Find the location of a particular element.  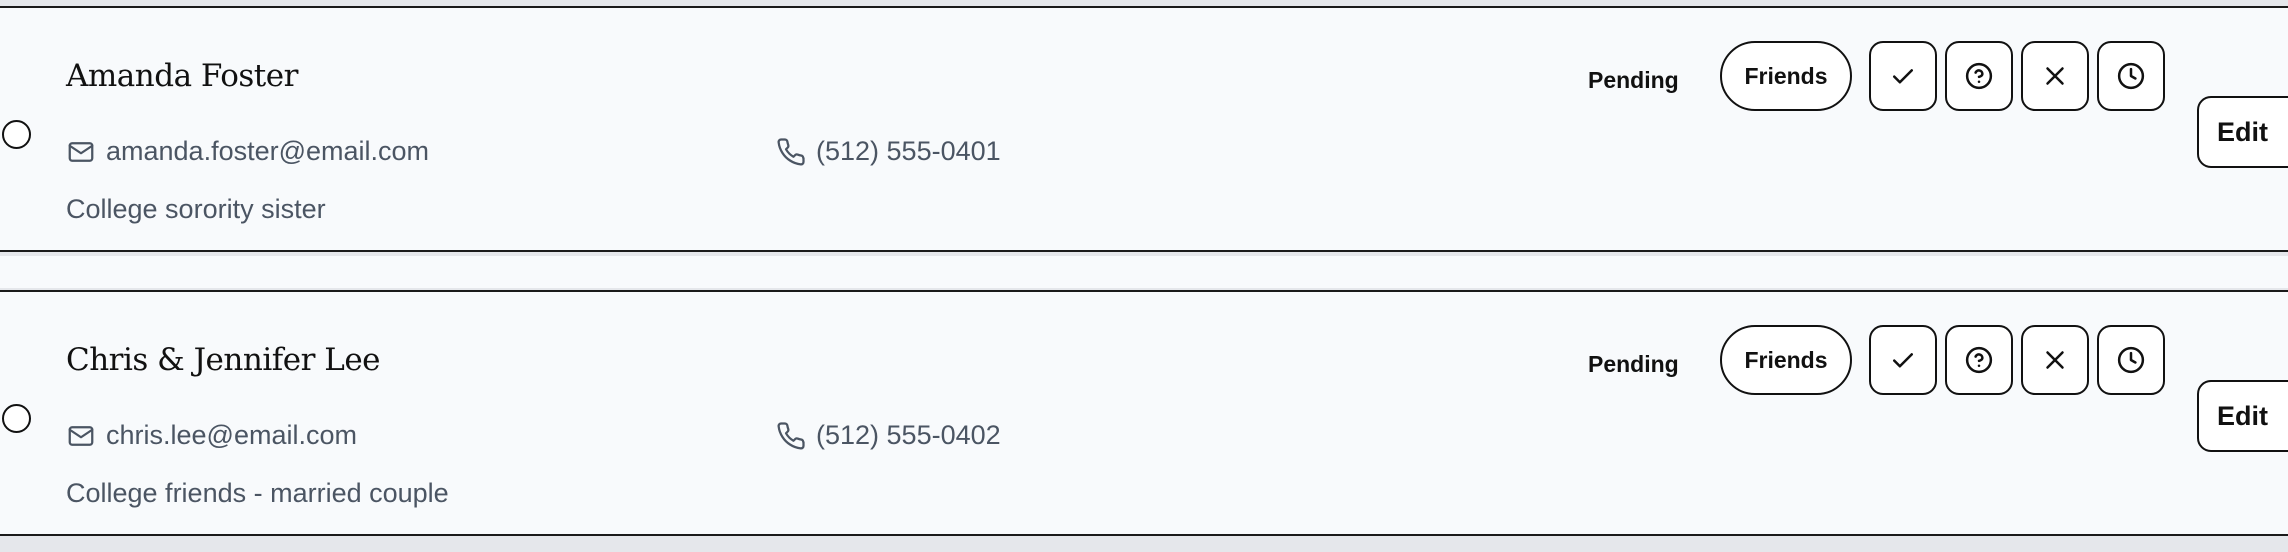

list-bottom is located at coordinates (1144, 546).